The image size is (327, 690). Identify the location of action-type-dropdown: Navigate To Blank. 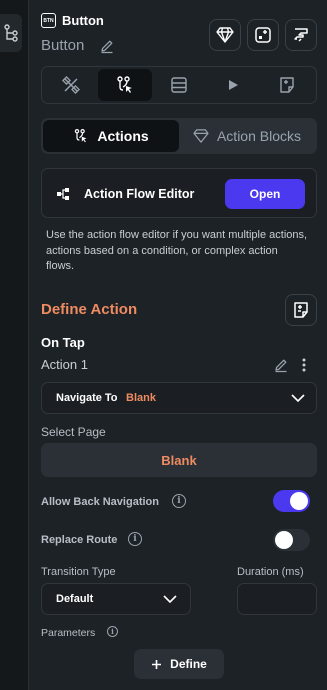
(179, 398).